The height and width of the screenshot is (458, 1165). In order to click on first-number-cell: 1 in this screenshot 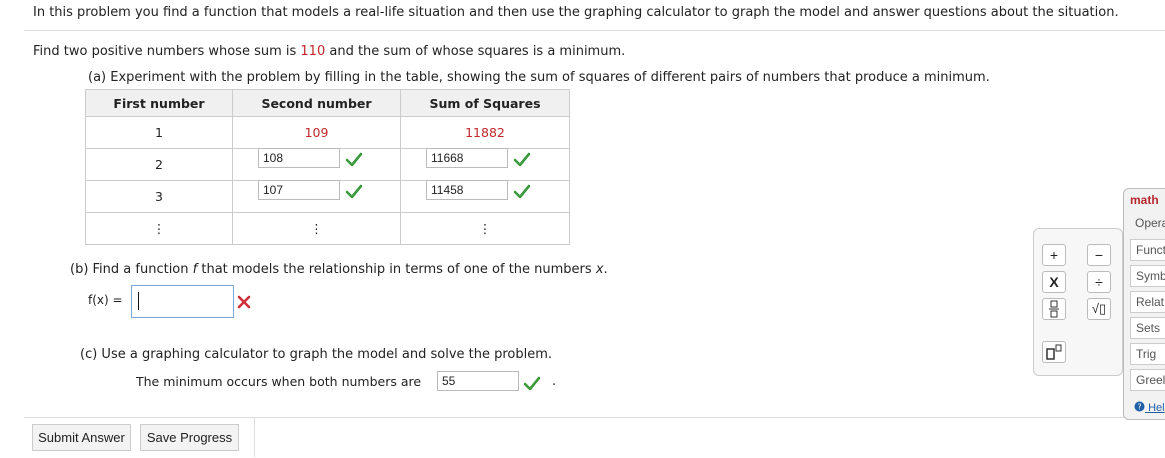, I will do `click(159, 132)`.